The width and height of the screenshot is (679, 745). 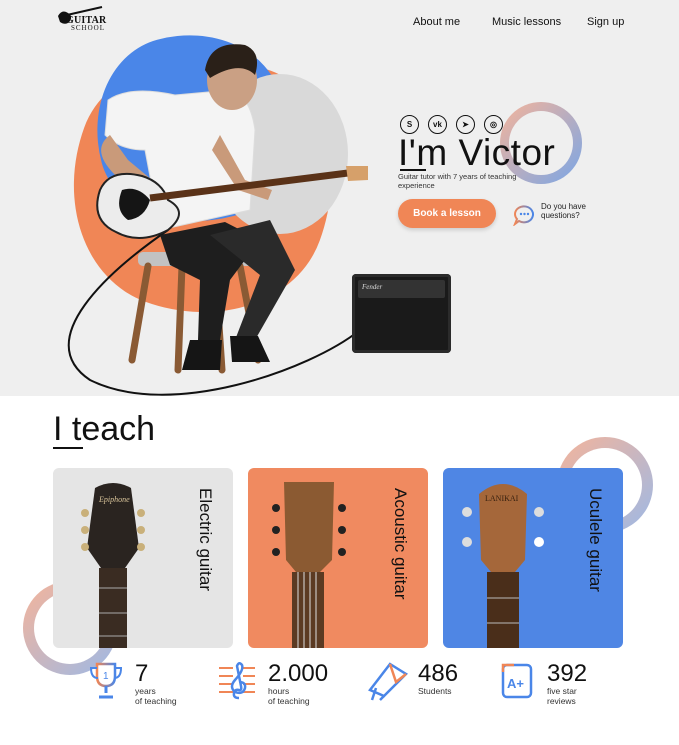 What do you see at coordinates (88, 28) in the screenshot?
I see `logo-subtitle: SCHOOL` at bounding box center [88, 28].